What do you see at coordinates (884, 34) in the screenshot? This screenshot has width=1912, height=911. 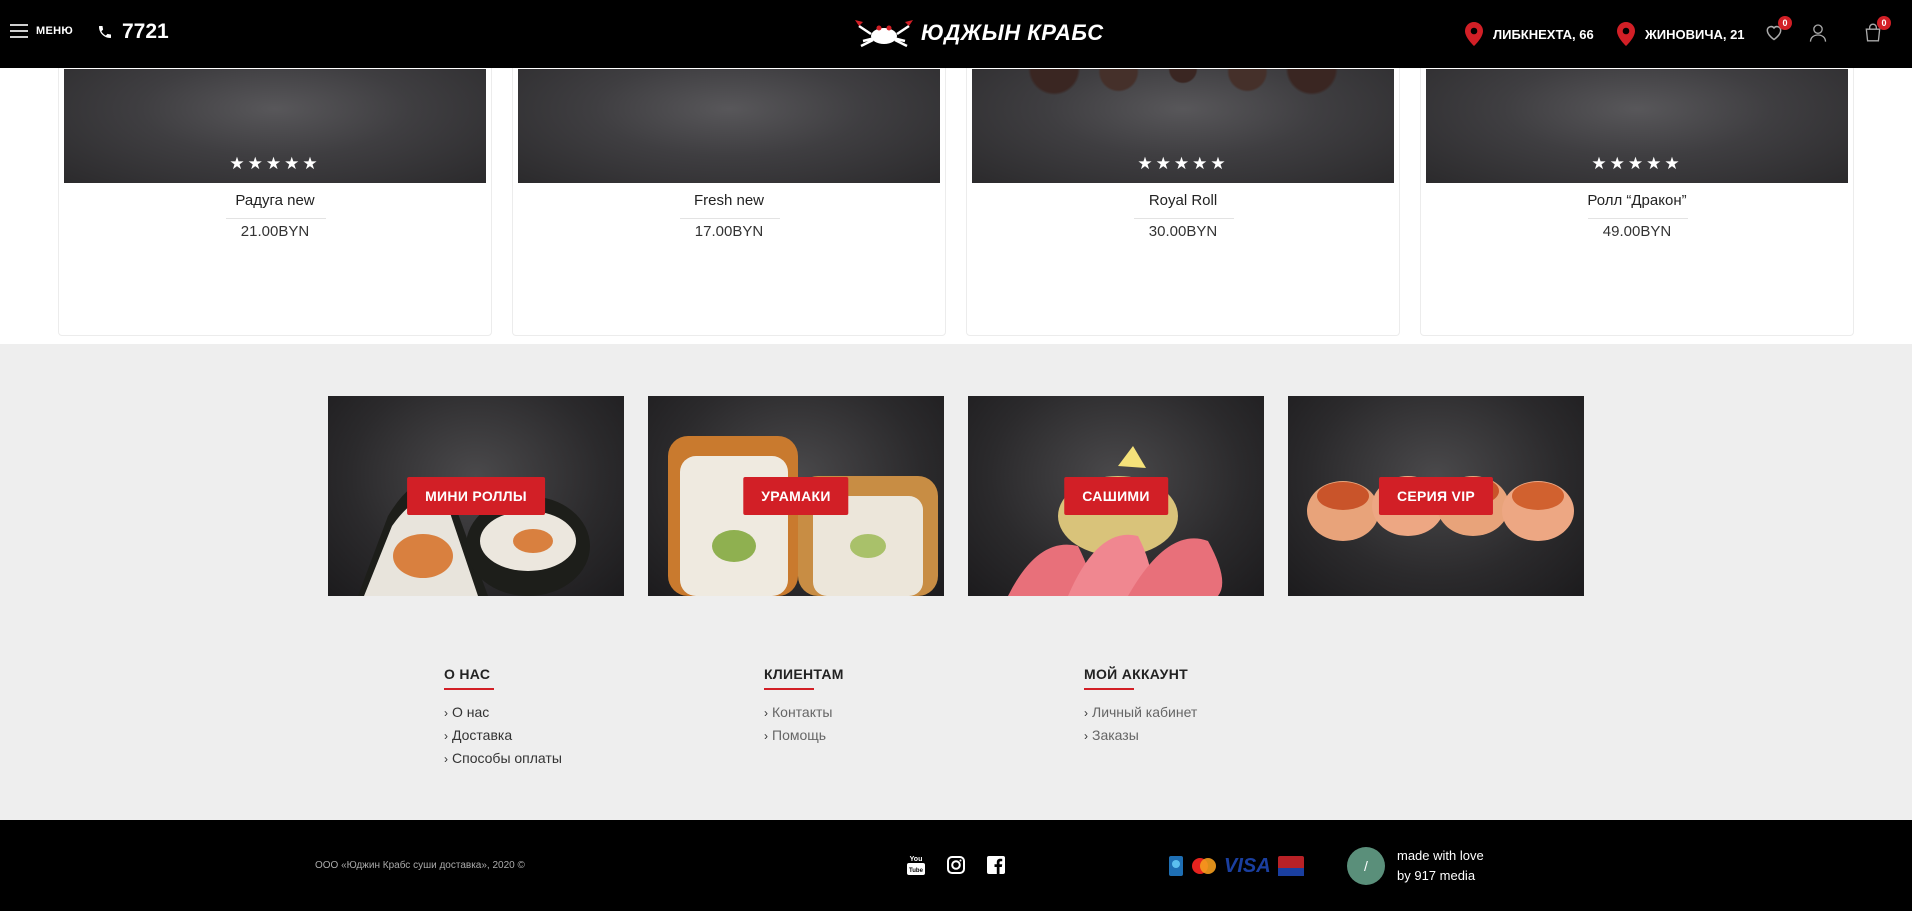 I see `crab-icon` at bounding box center [884, 34].